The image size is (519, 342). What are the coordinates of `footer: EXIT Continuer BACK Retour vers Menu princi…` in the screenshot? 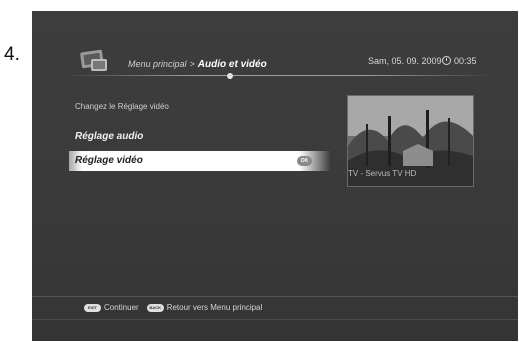 It's located at (173, 307).